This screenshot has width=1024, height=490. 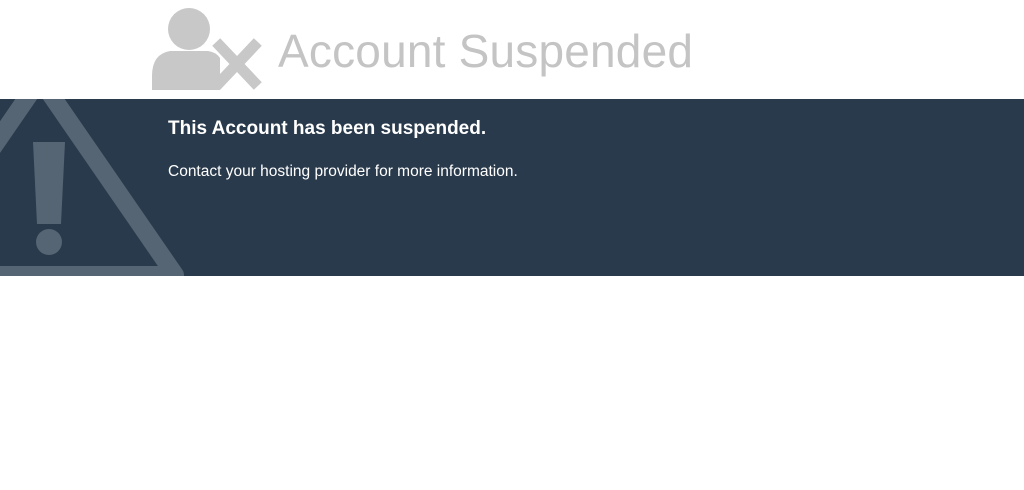 I want to click on suspension-heading: This Account has been suspended., so click(x=327, y=128).